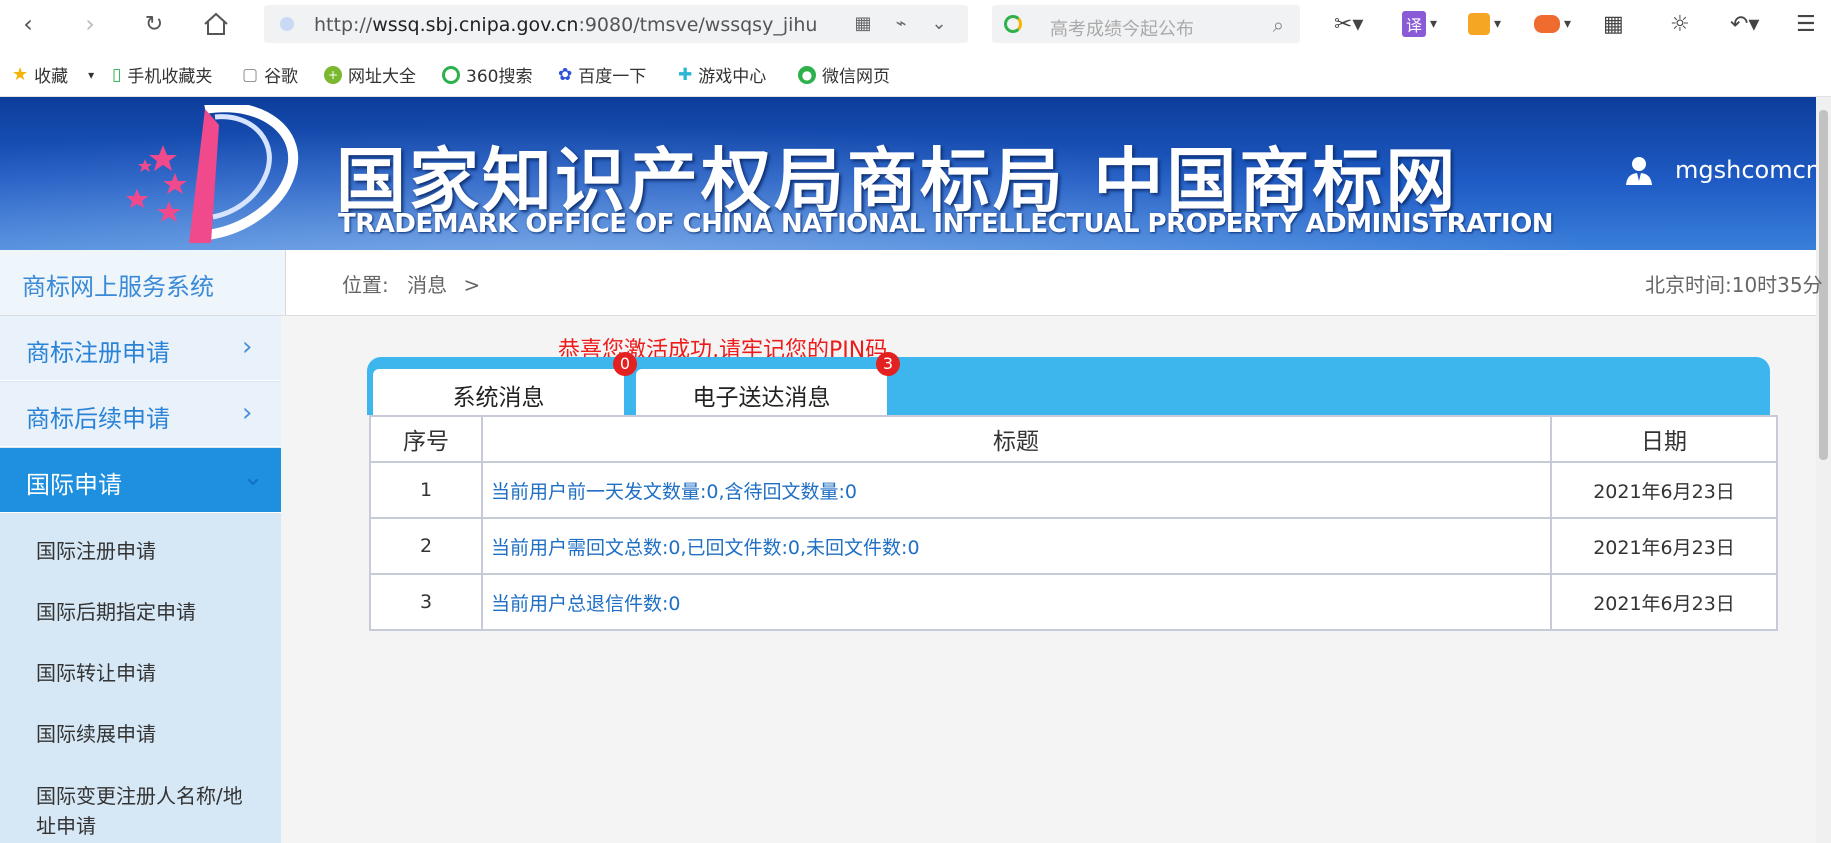  What do you see at coordinates (1419, 24) in the screenshot?
I see `translate-icon: 译 ▾` at bounding box center [1419, 24].